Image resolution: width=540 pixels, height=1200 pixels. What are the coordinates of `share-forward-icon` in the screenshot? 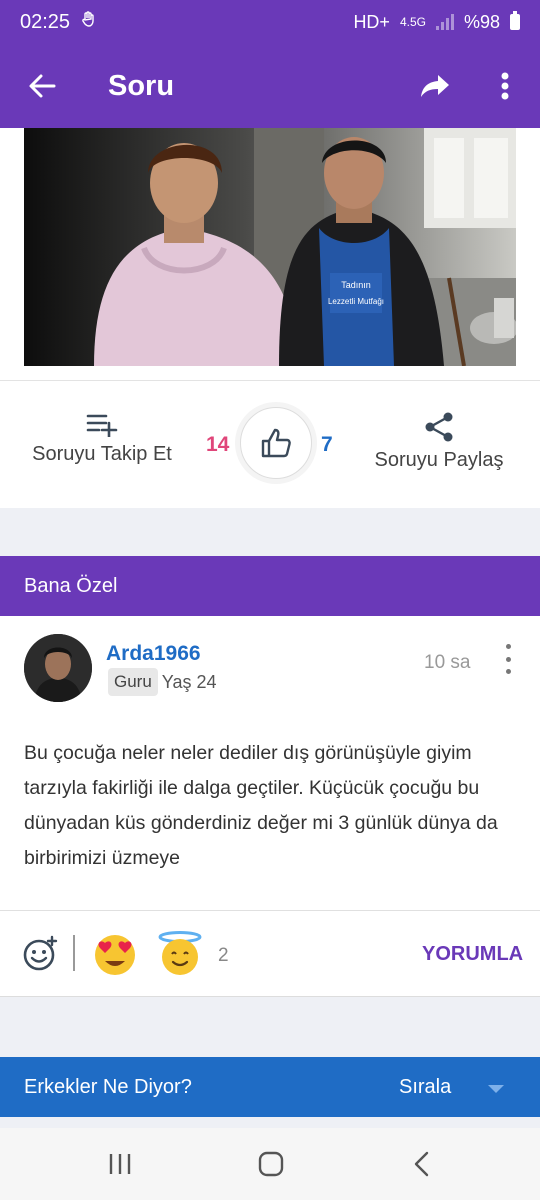 It's located at (435, 86).